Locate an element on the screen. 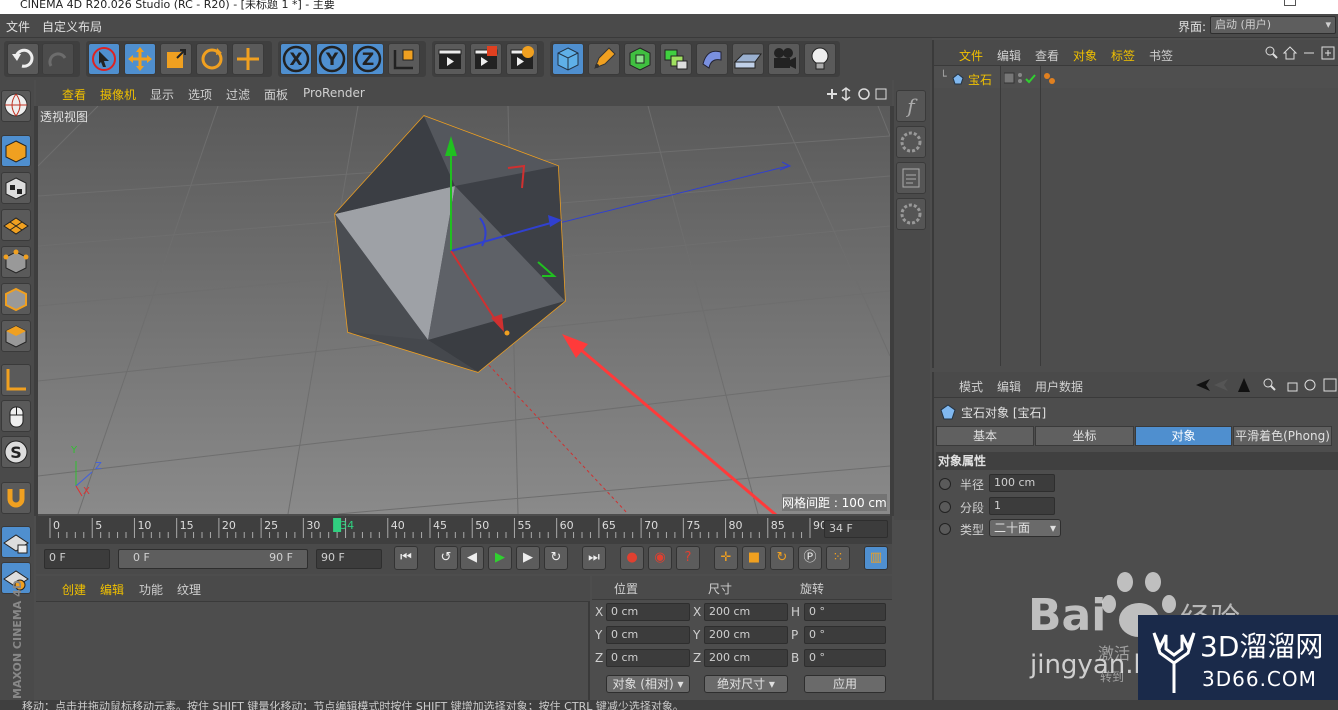 The width and height of the screenshot is (1338, 710). floor-object-button is located at coordinates (748, 59).